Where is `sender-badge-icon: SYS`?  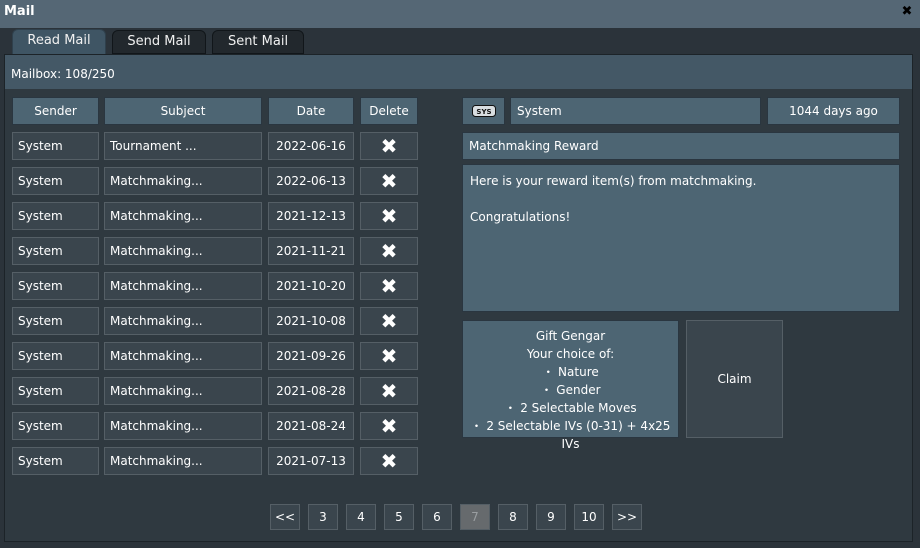
sender-badge-icon: SYS is located at coordinates (483, 111).